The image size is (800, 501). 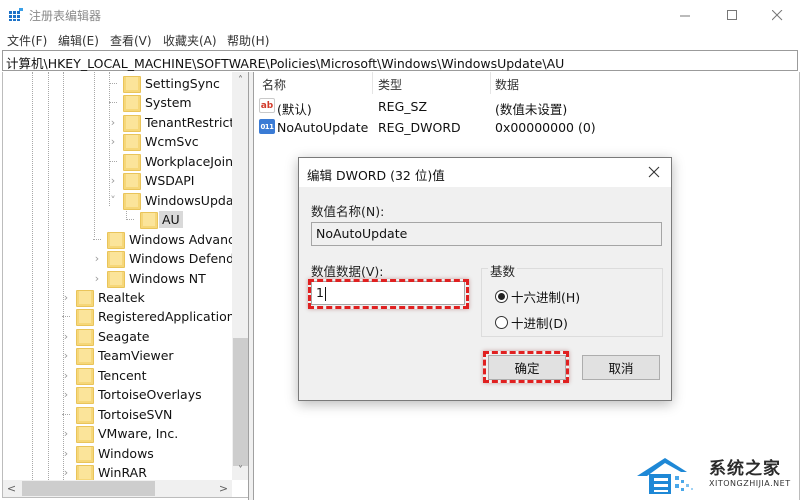 What do you see at coordinates (240, 80) in the screenshot?
I see `scroll-up-arrow: ˄` at bounding box center [240, 80].